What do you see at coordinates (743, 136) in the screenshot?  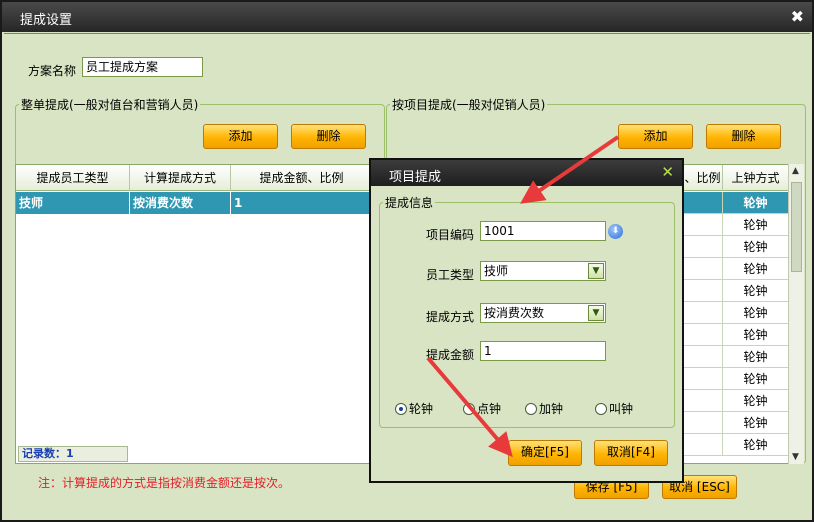 I see `right-delete-button: 删除` at bounding box center [743, 136].